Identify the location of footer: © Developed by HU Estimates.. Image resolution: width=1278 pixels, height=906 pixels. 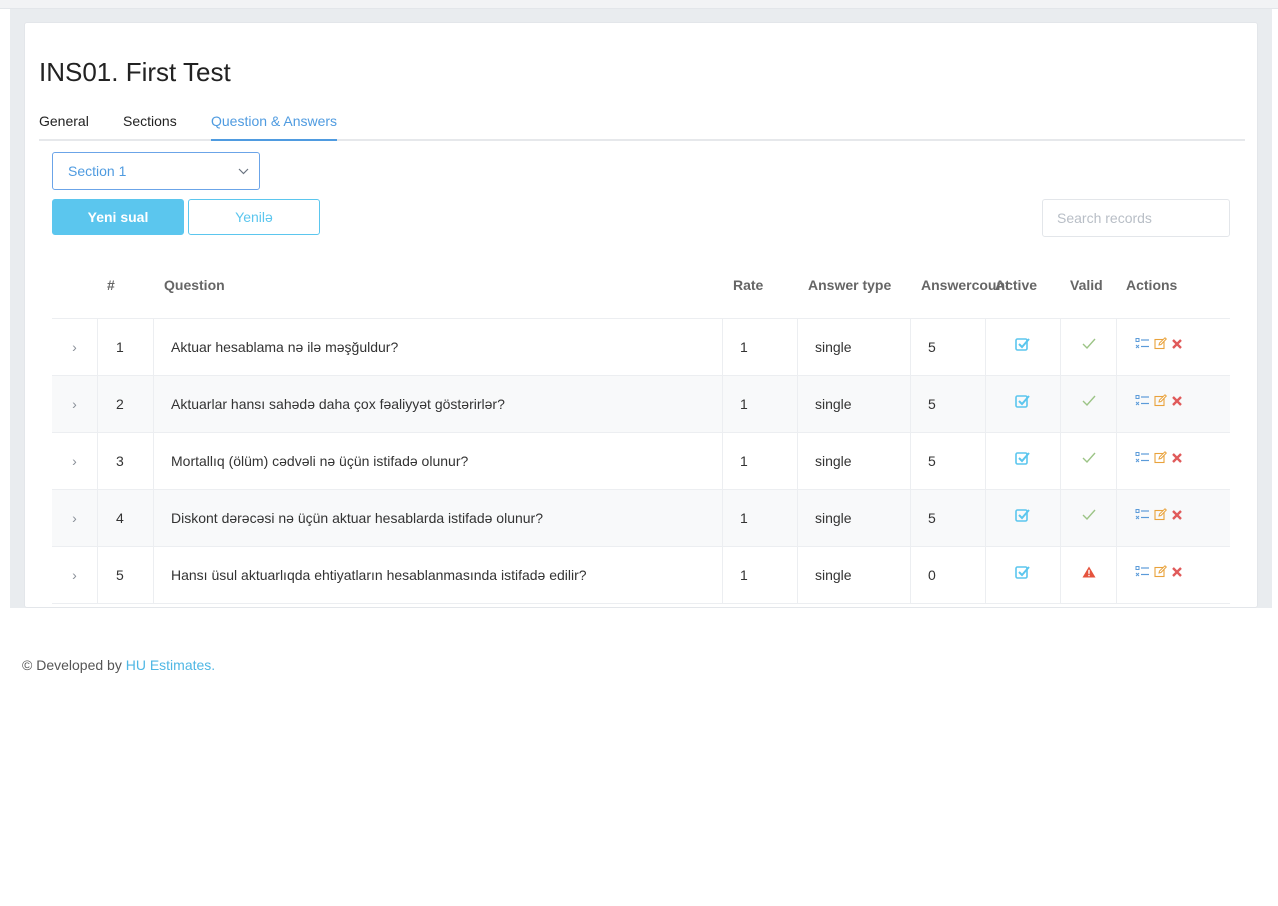
(118, 665).